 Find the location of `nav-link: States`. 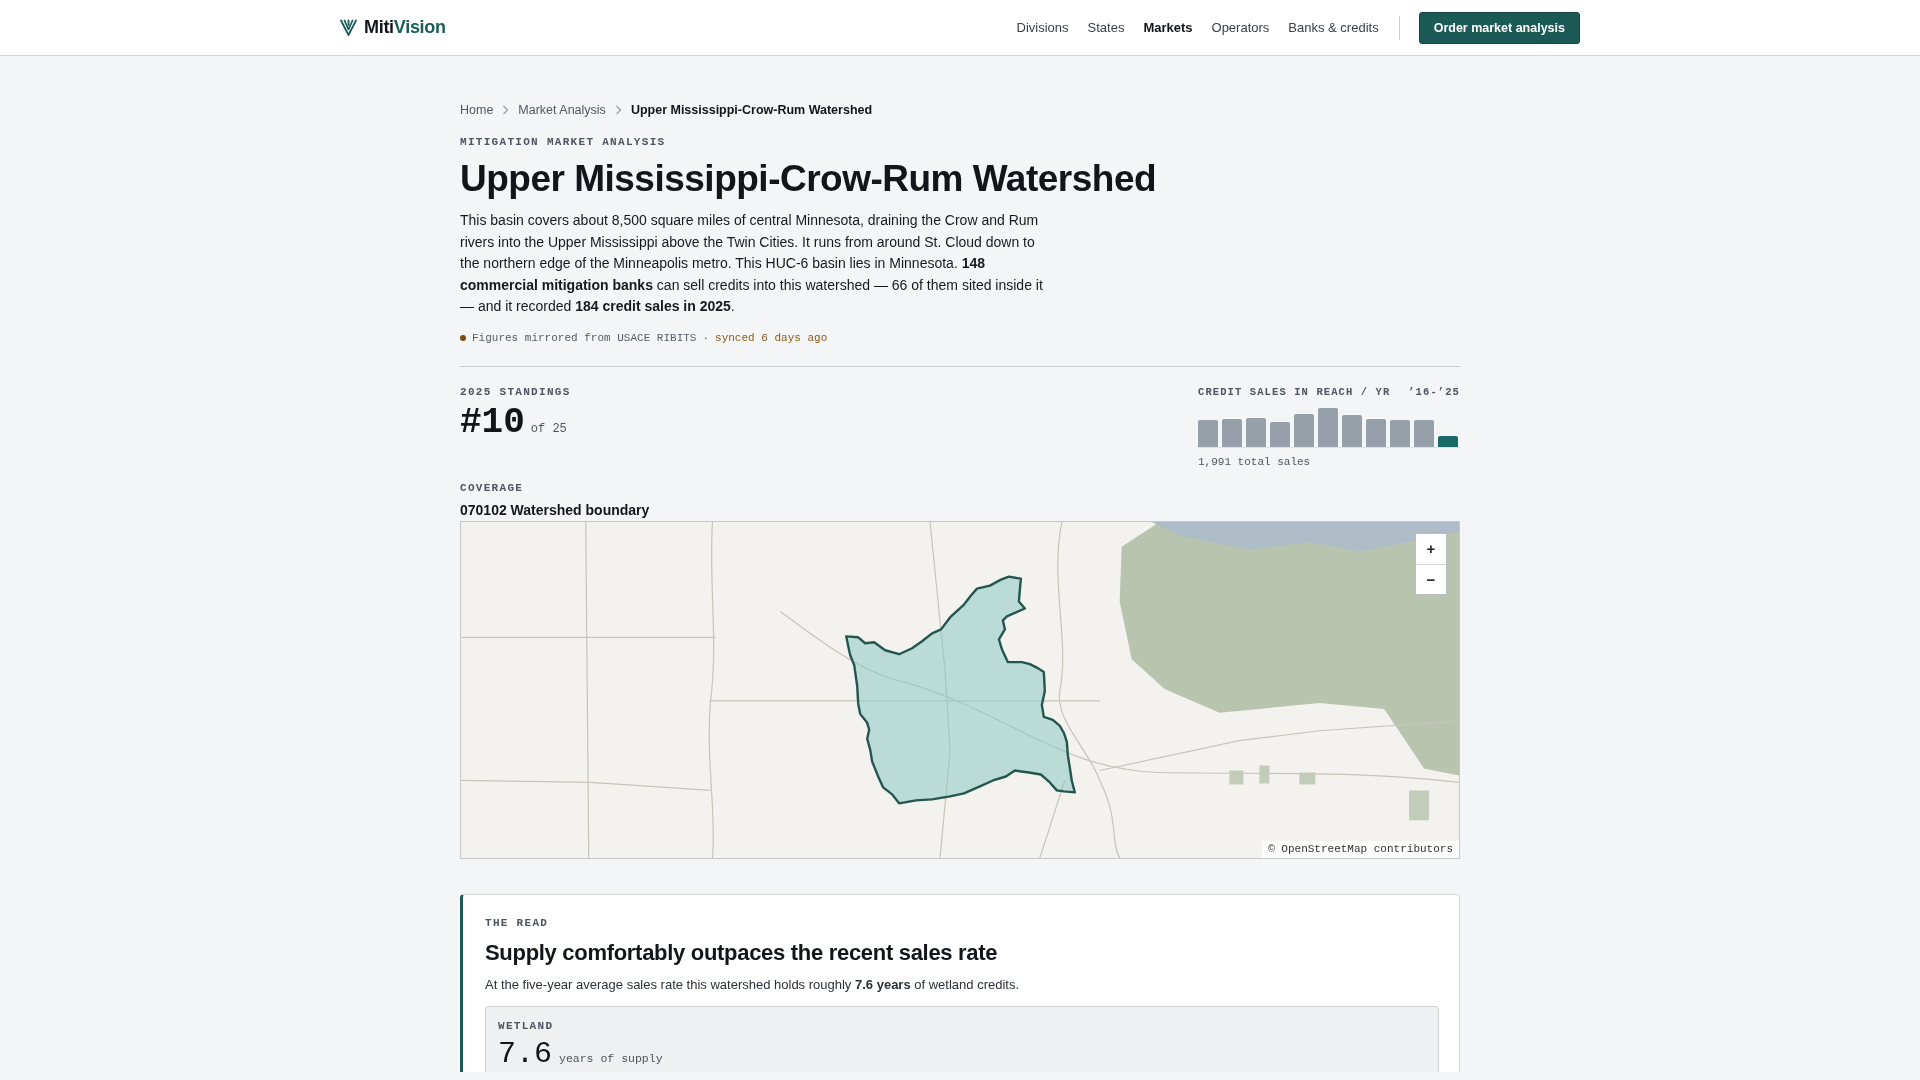

nav-link: States is located at coordinates (1106, 27).